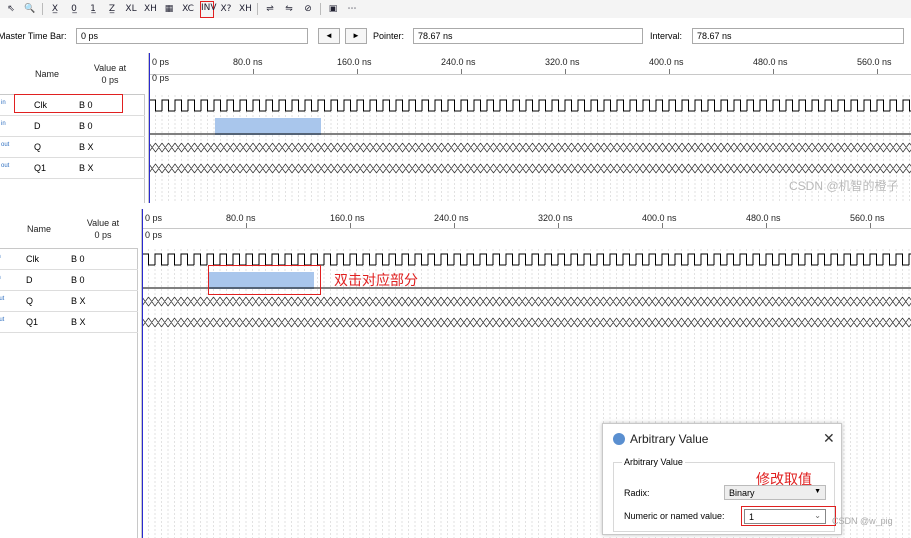 The height and width of the screenshot is (538, 911). What do you see at coordinates (268, 126) in the screenshot?
I see `d-selected-region` at bounding box center [268, 126].